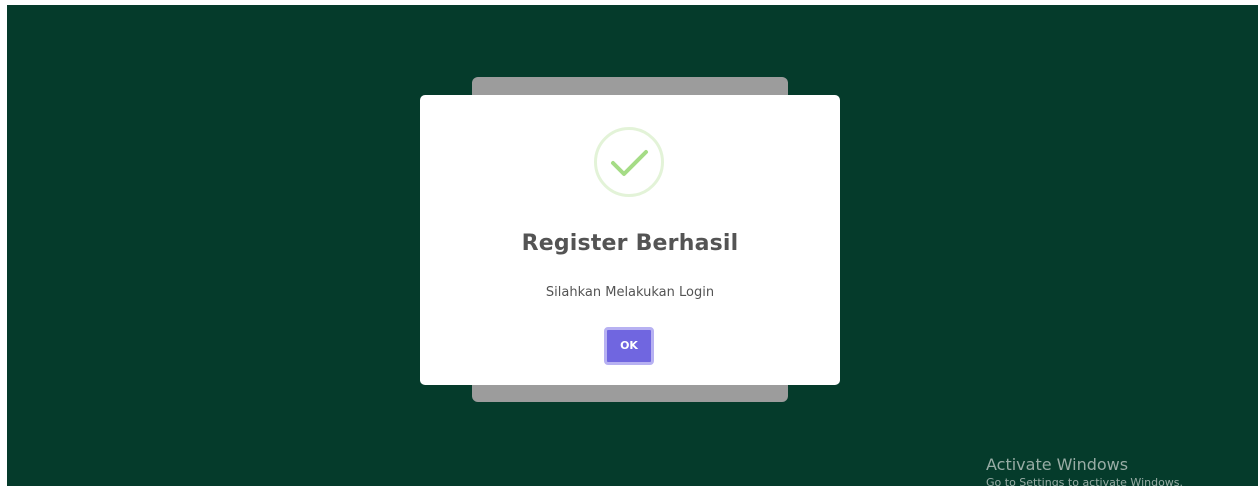 The width and height of the screenshot is (1258, 486). What do you see at coordinates (630, 292) in the screenshot?
I see `dialog-message: Silahkan Melakukan Login` at bounding box center [630, 292].